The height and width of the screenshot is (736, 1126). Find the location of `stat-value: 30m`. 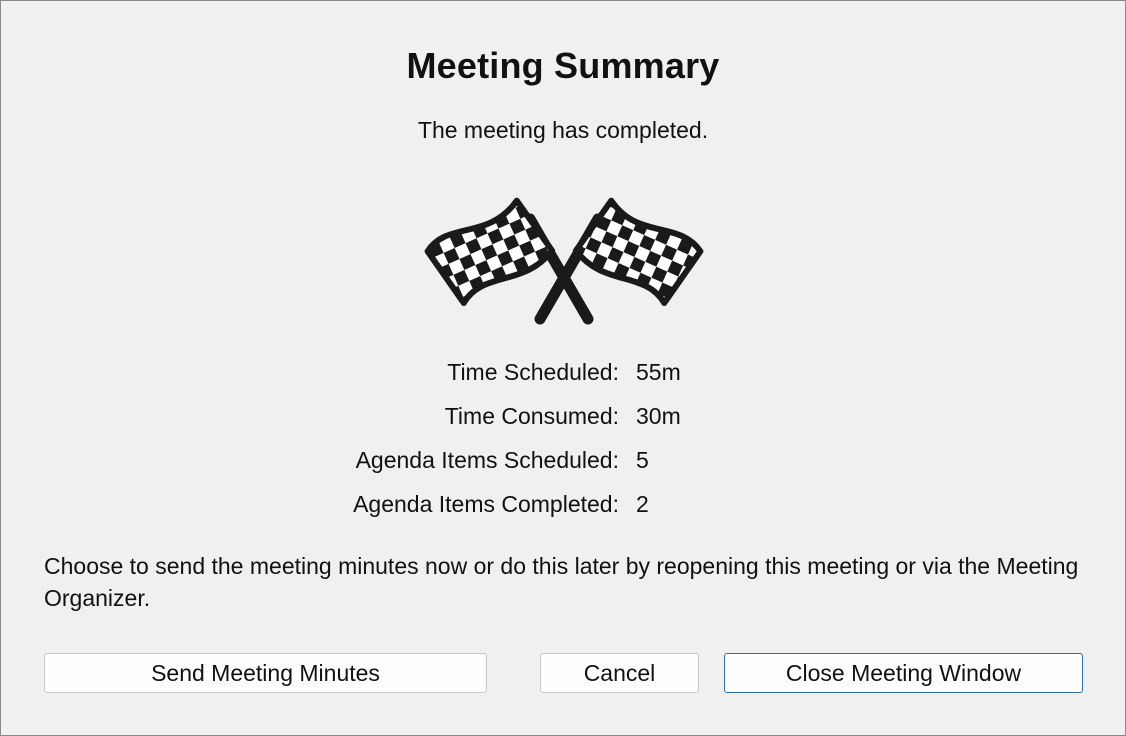

stat-value: 30m is located at coordinates (658, 416).